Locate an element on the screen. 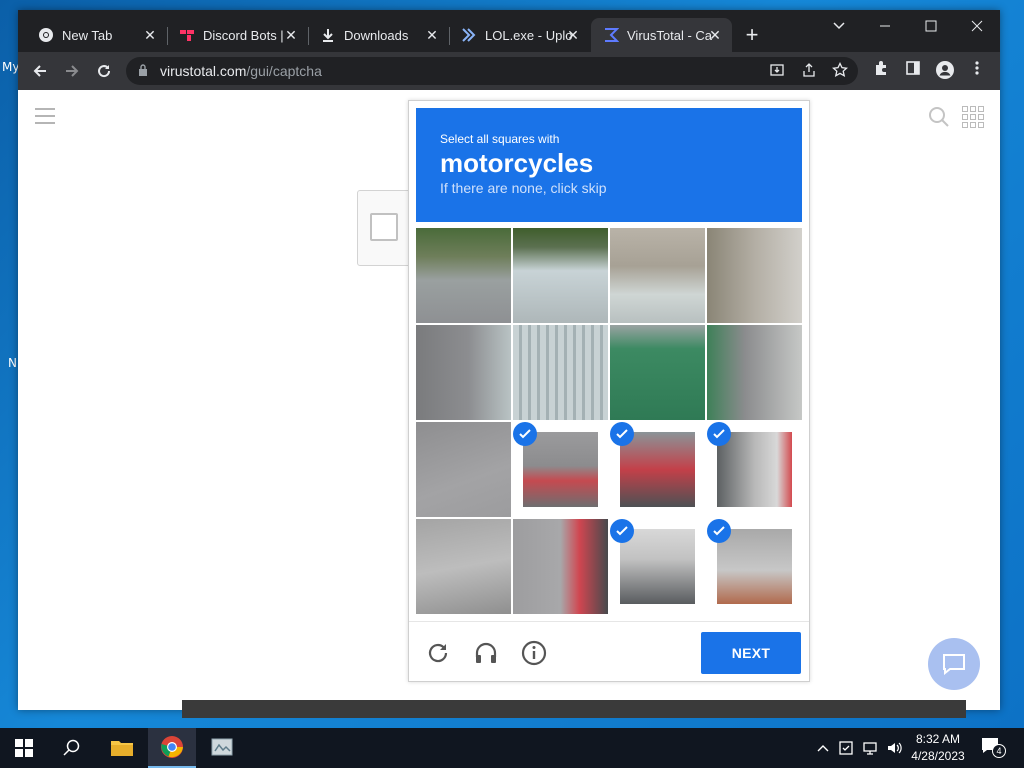 The width and height of the screenshot is (1024, 768). reload-icon is located at coordinates (104, 71).